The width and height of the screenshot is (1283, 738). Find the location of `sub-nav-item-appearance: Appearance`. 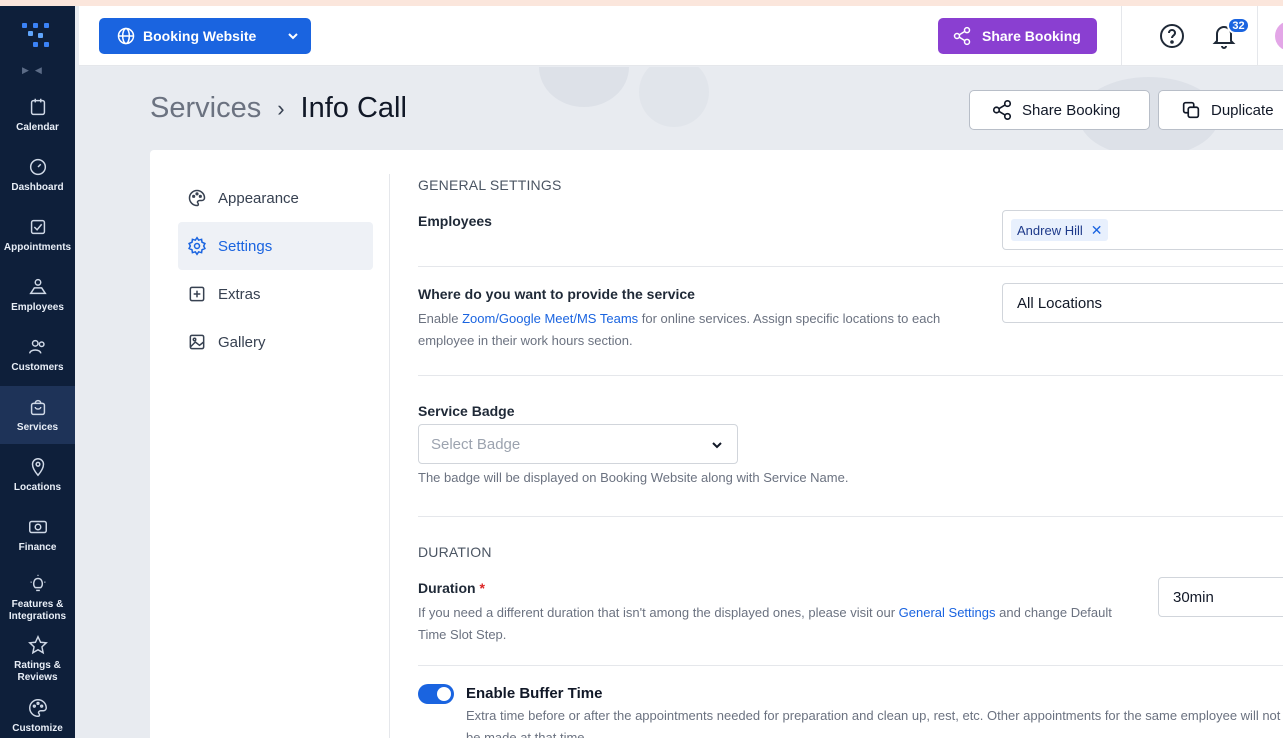

sub-nav-item-appearance: Appearance is located at coordinates (275, 198).